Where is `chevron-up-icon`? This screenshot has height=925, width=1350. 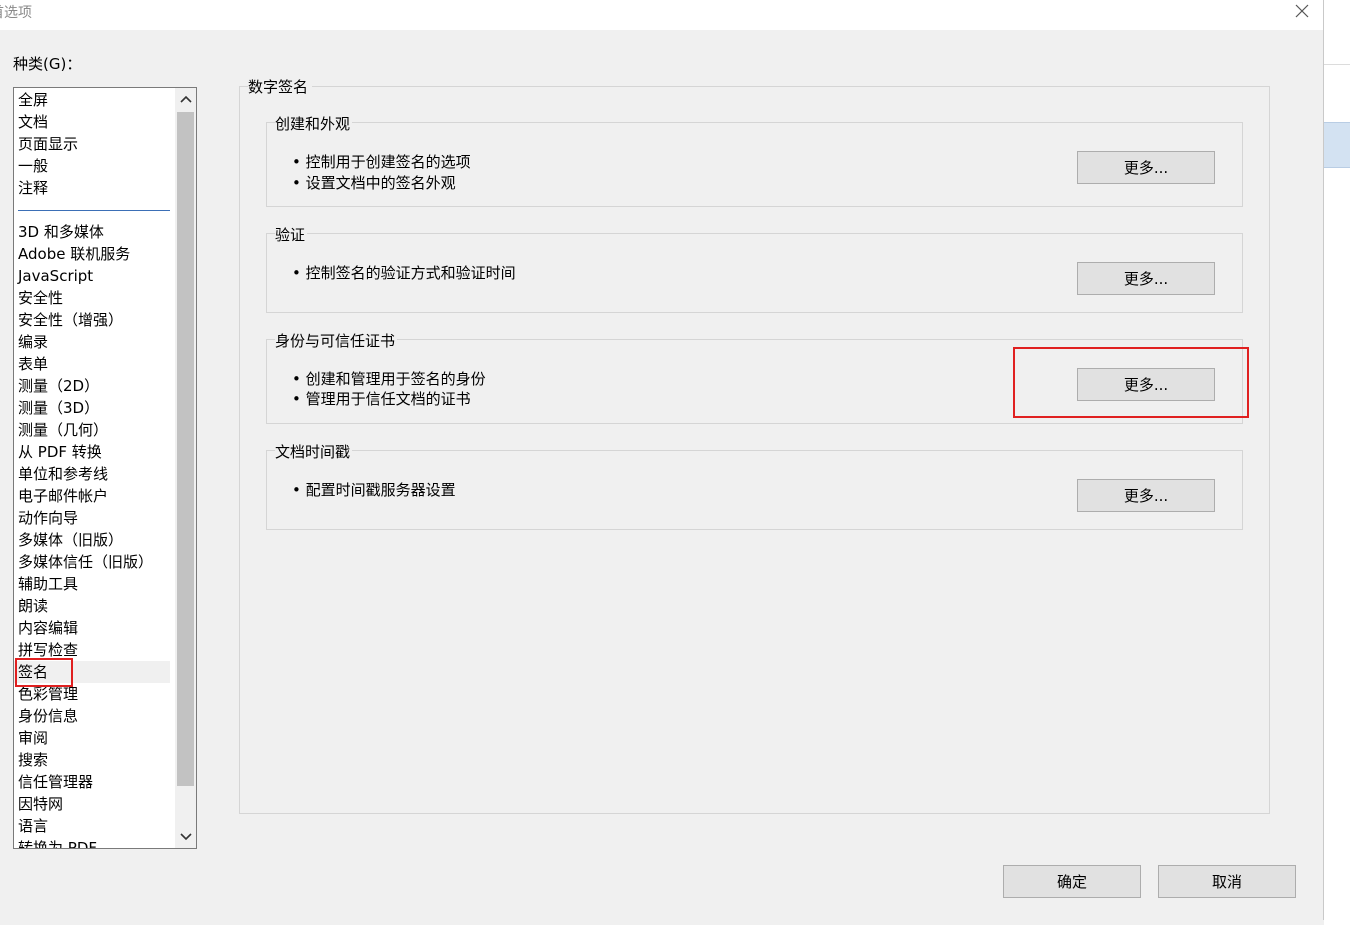
chevron-up-icon is located at coordinates (185, 99).